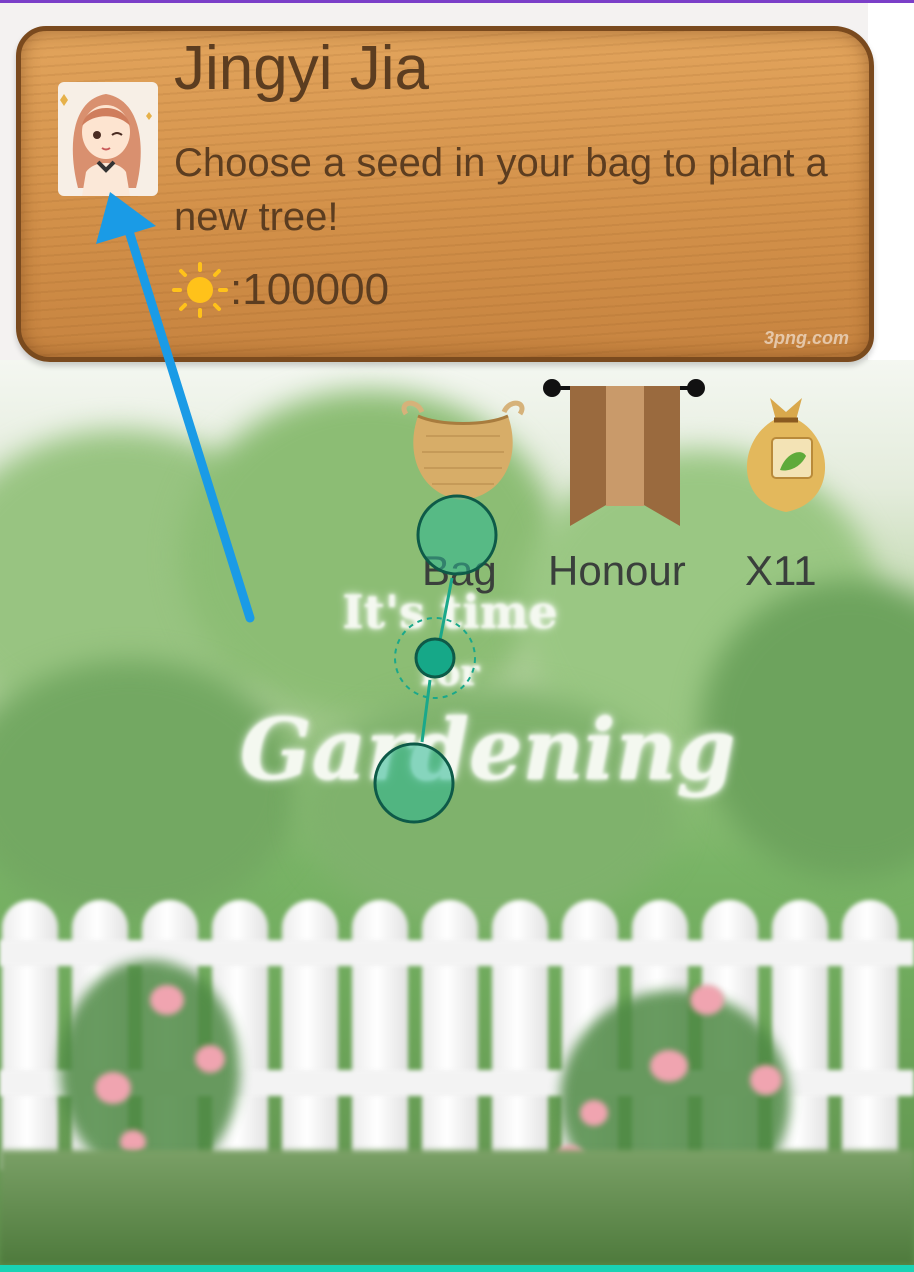  I want to click on ribbon-banner-icon, so click(624, 452).